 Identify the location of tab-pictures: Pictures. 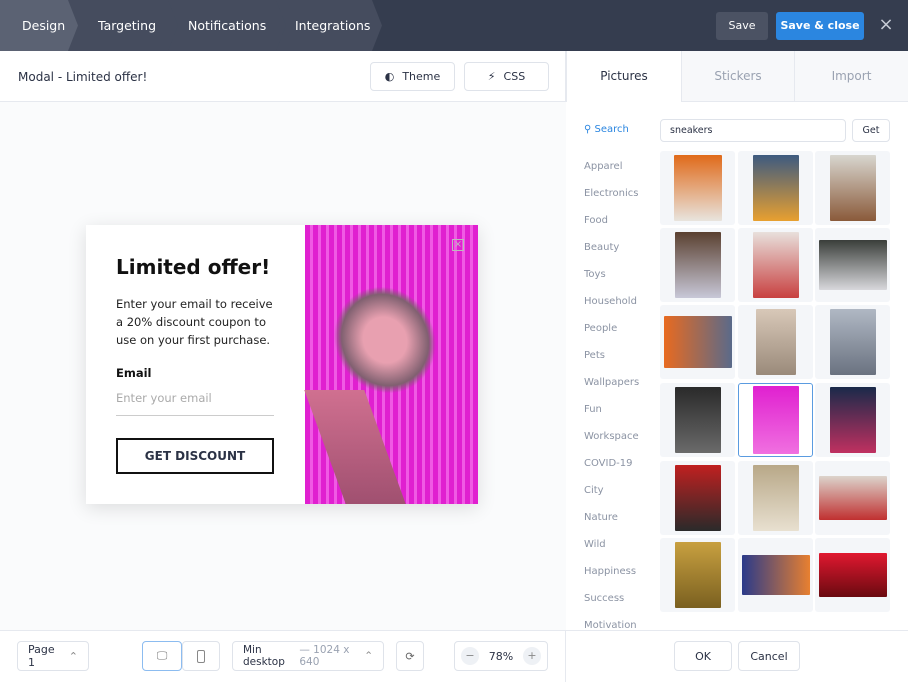
(623, 76).